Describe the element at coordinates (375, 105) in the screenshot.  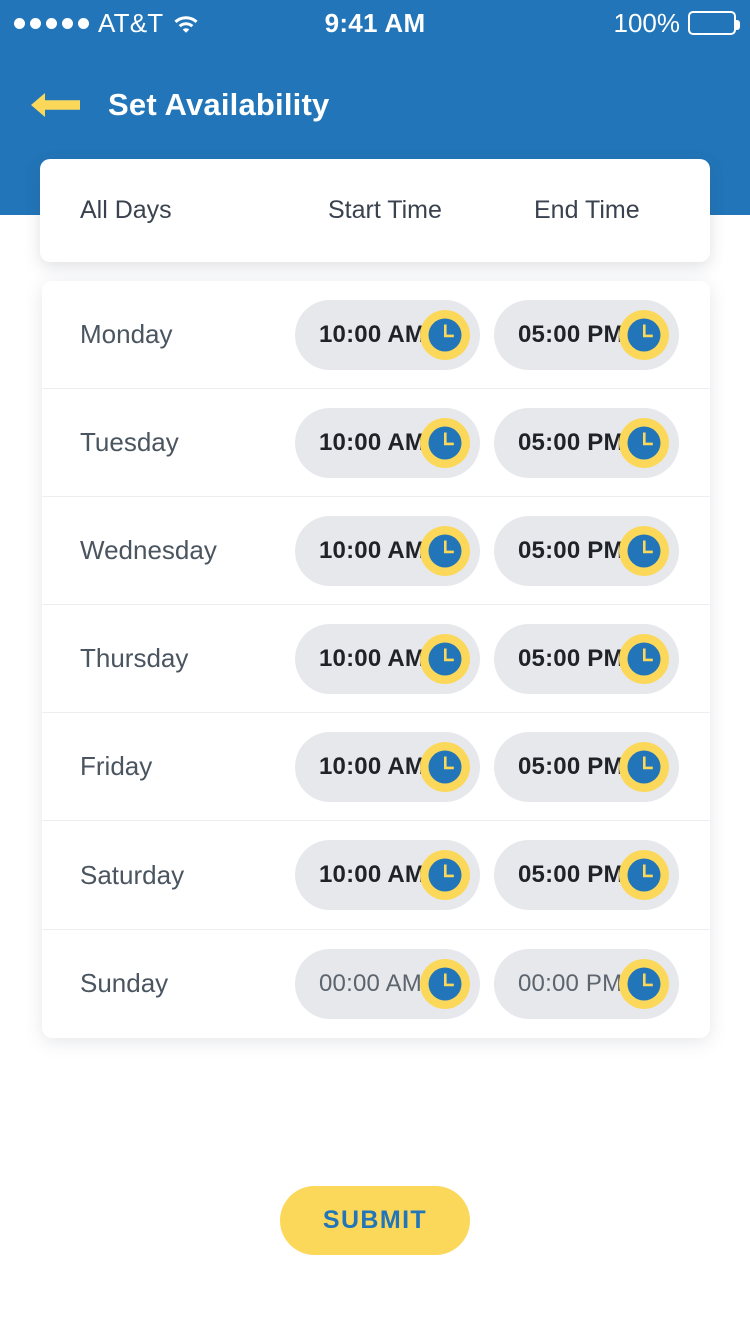
I see `navigation-bar: Set Availability` at that location.